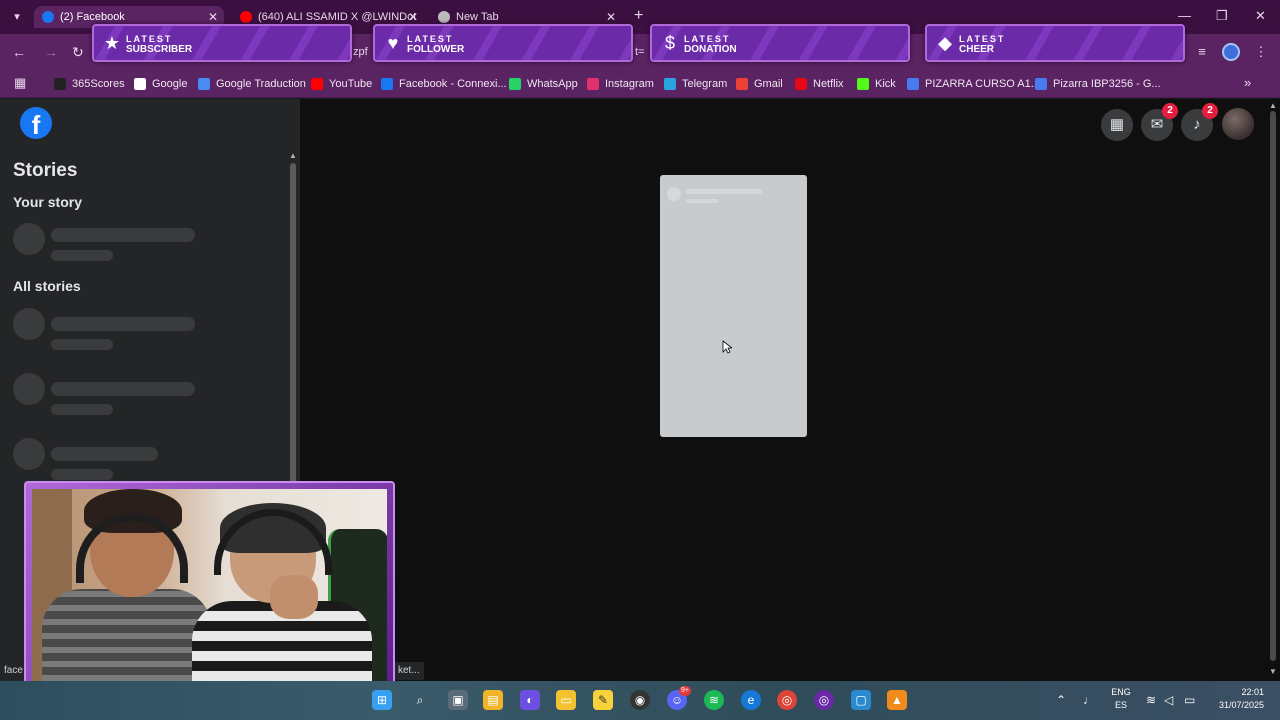 This screenshot has height=720, width=1280. I want to click on maximize-icon: ❐, so click(1222, 16).